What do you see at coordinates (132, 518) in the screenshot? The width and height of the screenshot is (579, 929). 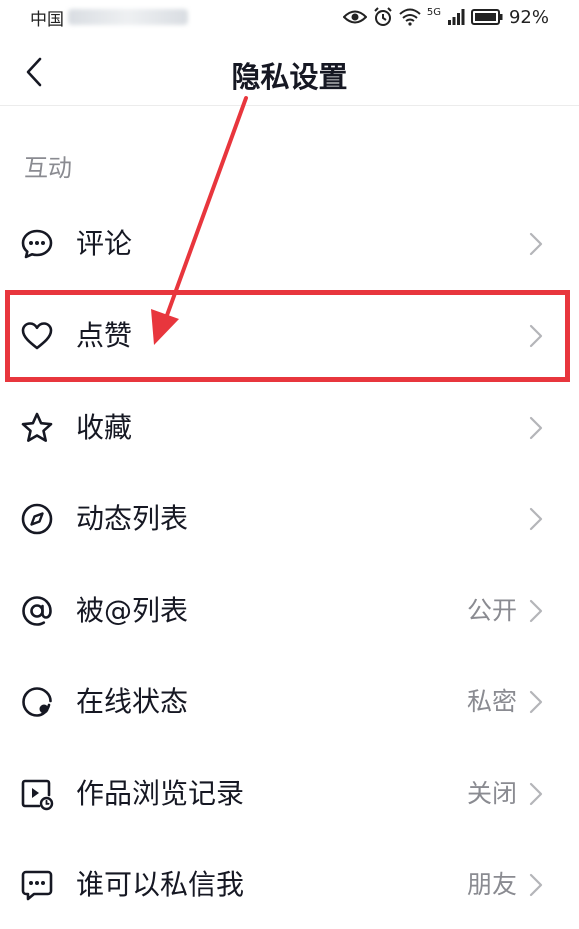 I see `row-label: 动态列表` at bounding box center [132, 518].